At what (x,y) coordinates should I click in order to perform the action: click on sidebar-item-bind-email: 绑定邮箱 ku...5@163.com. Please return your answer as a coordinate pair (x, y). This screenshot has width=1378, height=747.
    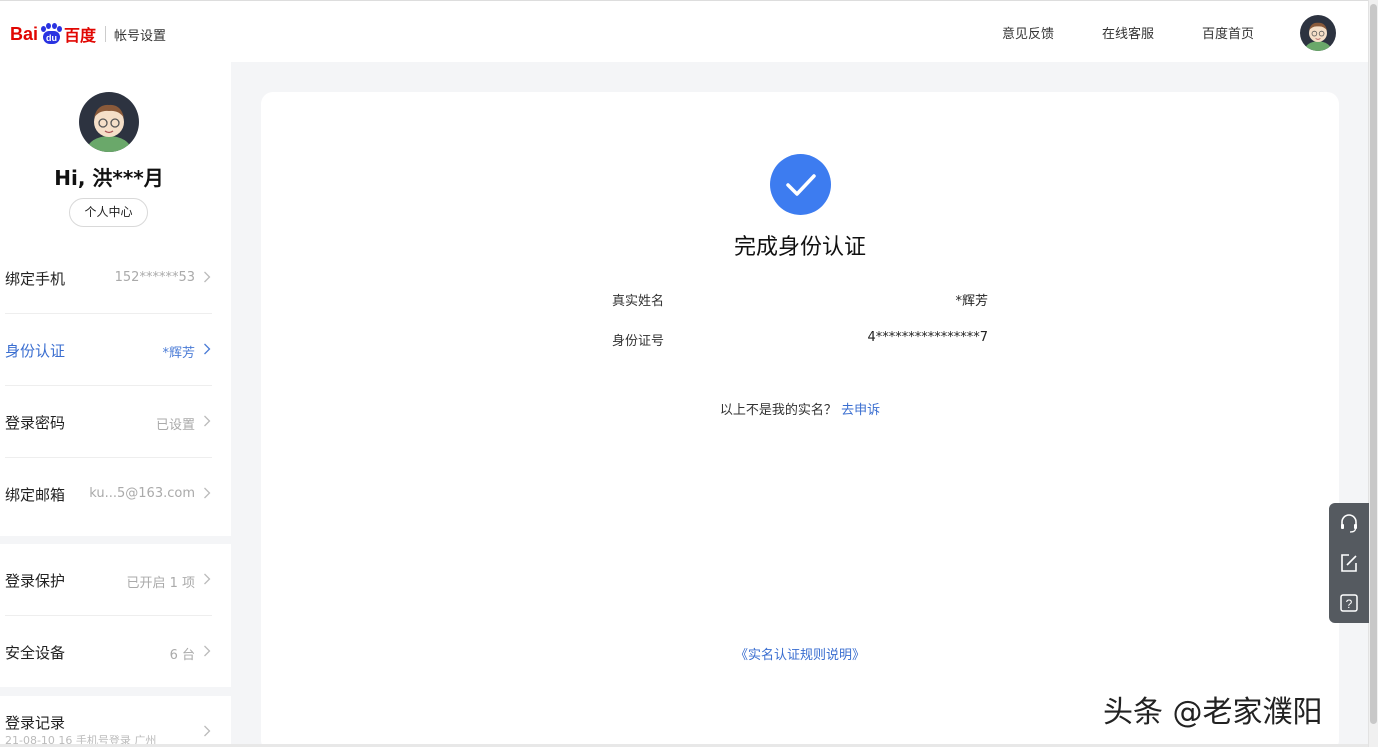
    Looking at the image, I should click on (108, 494).